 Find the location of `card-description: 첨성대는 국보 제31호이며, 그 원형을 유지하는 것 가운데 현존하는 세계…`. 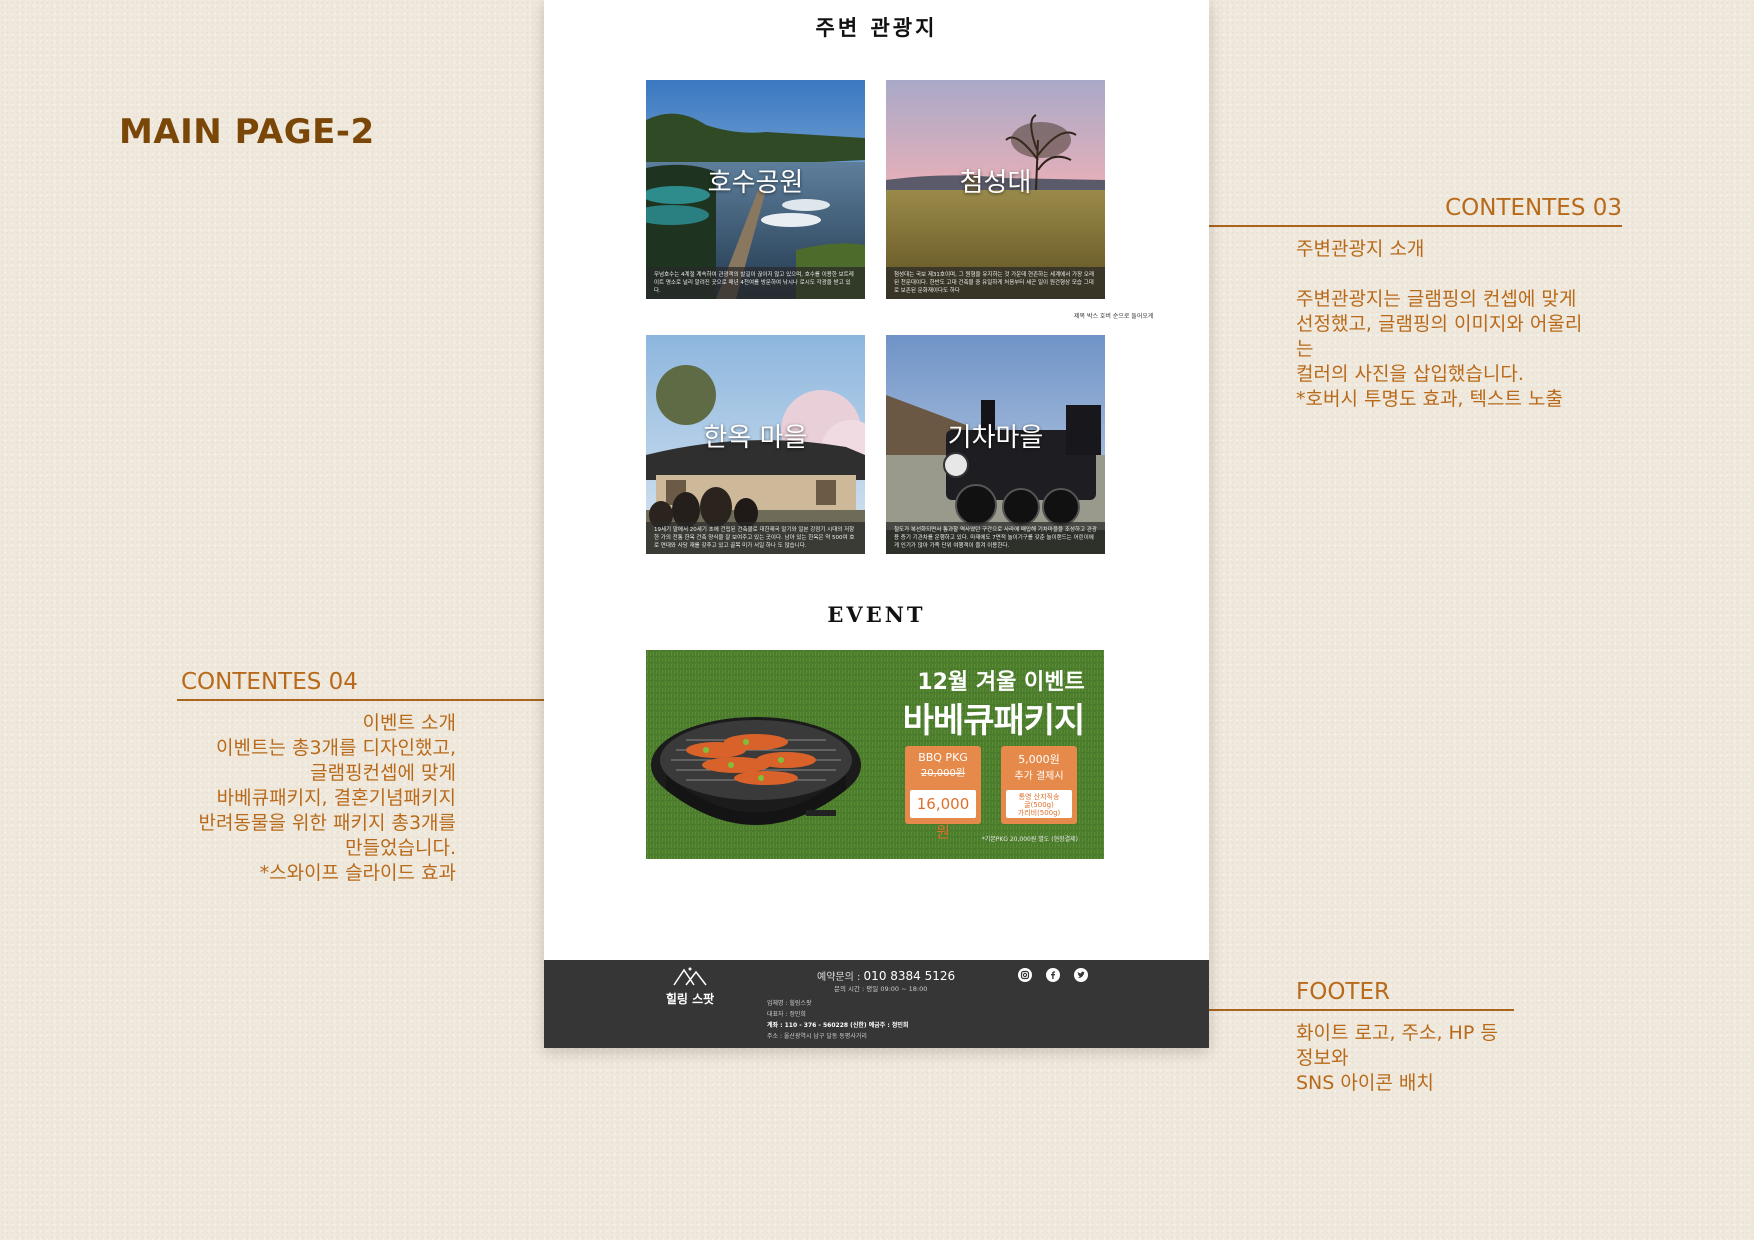

card-description: 첨성대는 국보 제31호이며, 그 원형을 유지하는 것 가운데 현존하는 세계… is located at coordinates (995, 283).